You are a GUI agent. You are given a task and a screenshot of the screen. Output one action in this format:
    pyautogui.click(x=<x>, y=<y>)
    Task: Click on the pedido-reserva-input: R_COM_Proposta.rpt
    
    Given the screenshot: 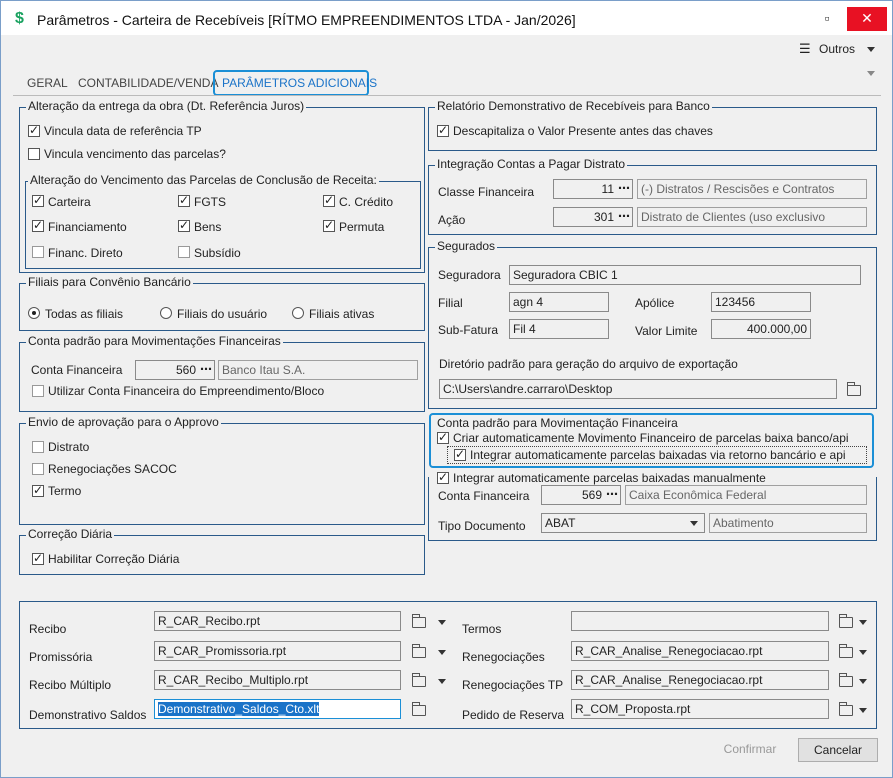 What is the action you would take?
    pyautogui.click(x=700, y=709)
    